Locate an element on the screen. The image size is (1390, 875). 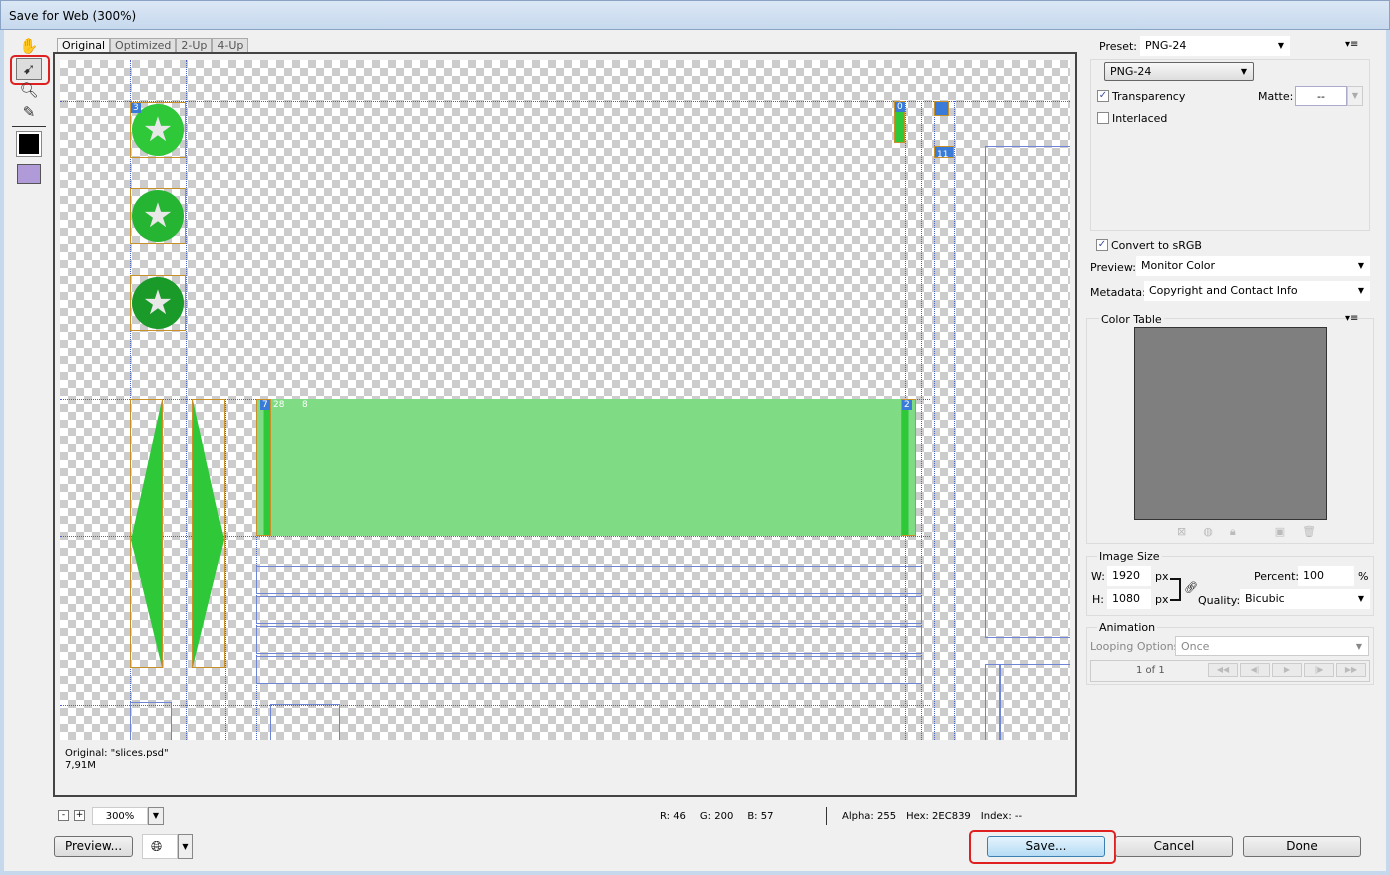
tab-2-up: 2-Up is located at coordinates (194, 45).